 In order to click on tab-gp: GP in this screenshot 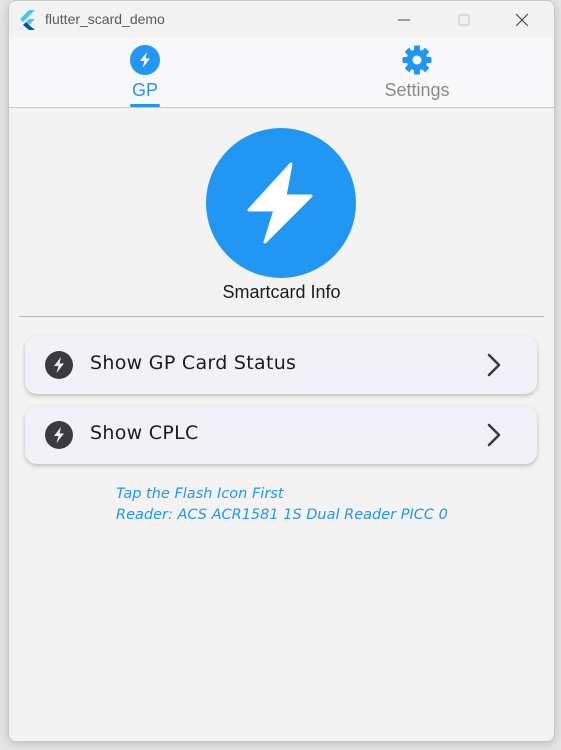, I will do `click(145, 73)`.